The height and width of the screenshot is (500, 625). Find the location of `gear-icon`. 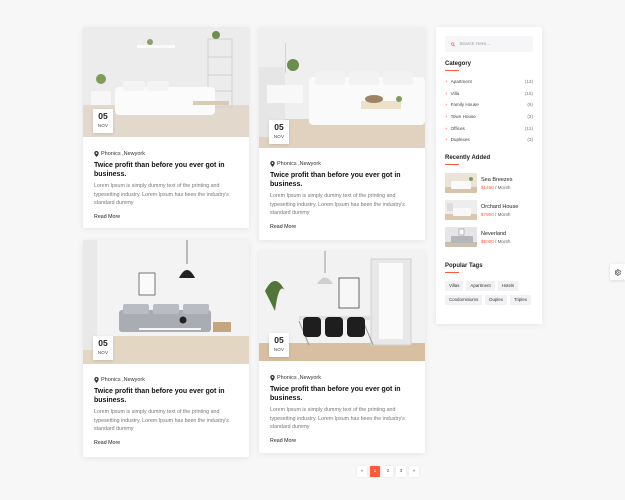

gear-icon is located at coordinates (617, 272).